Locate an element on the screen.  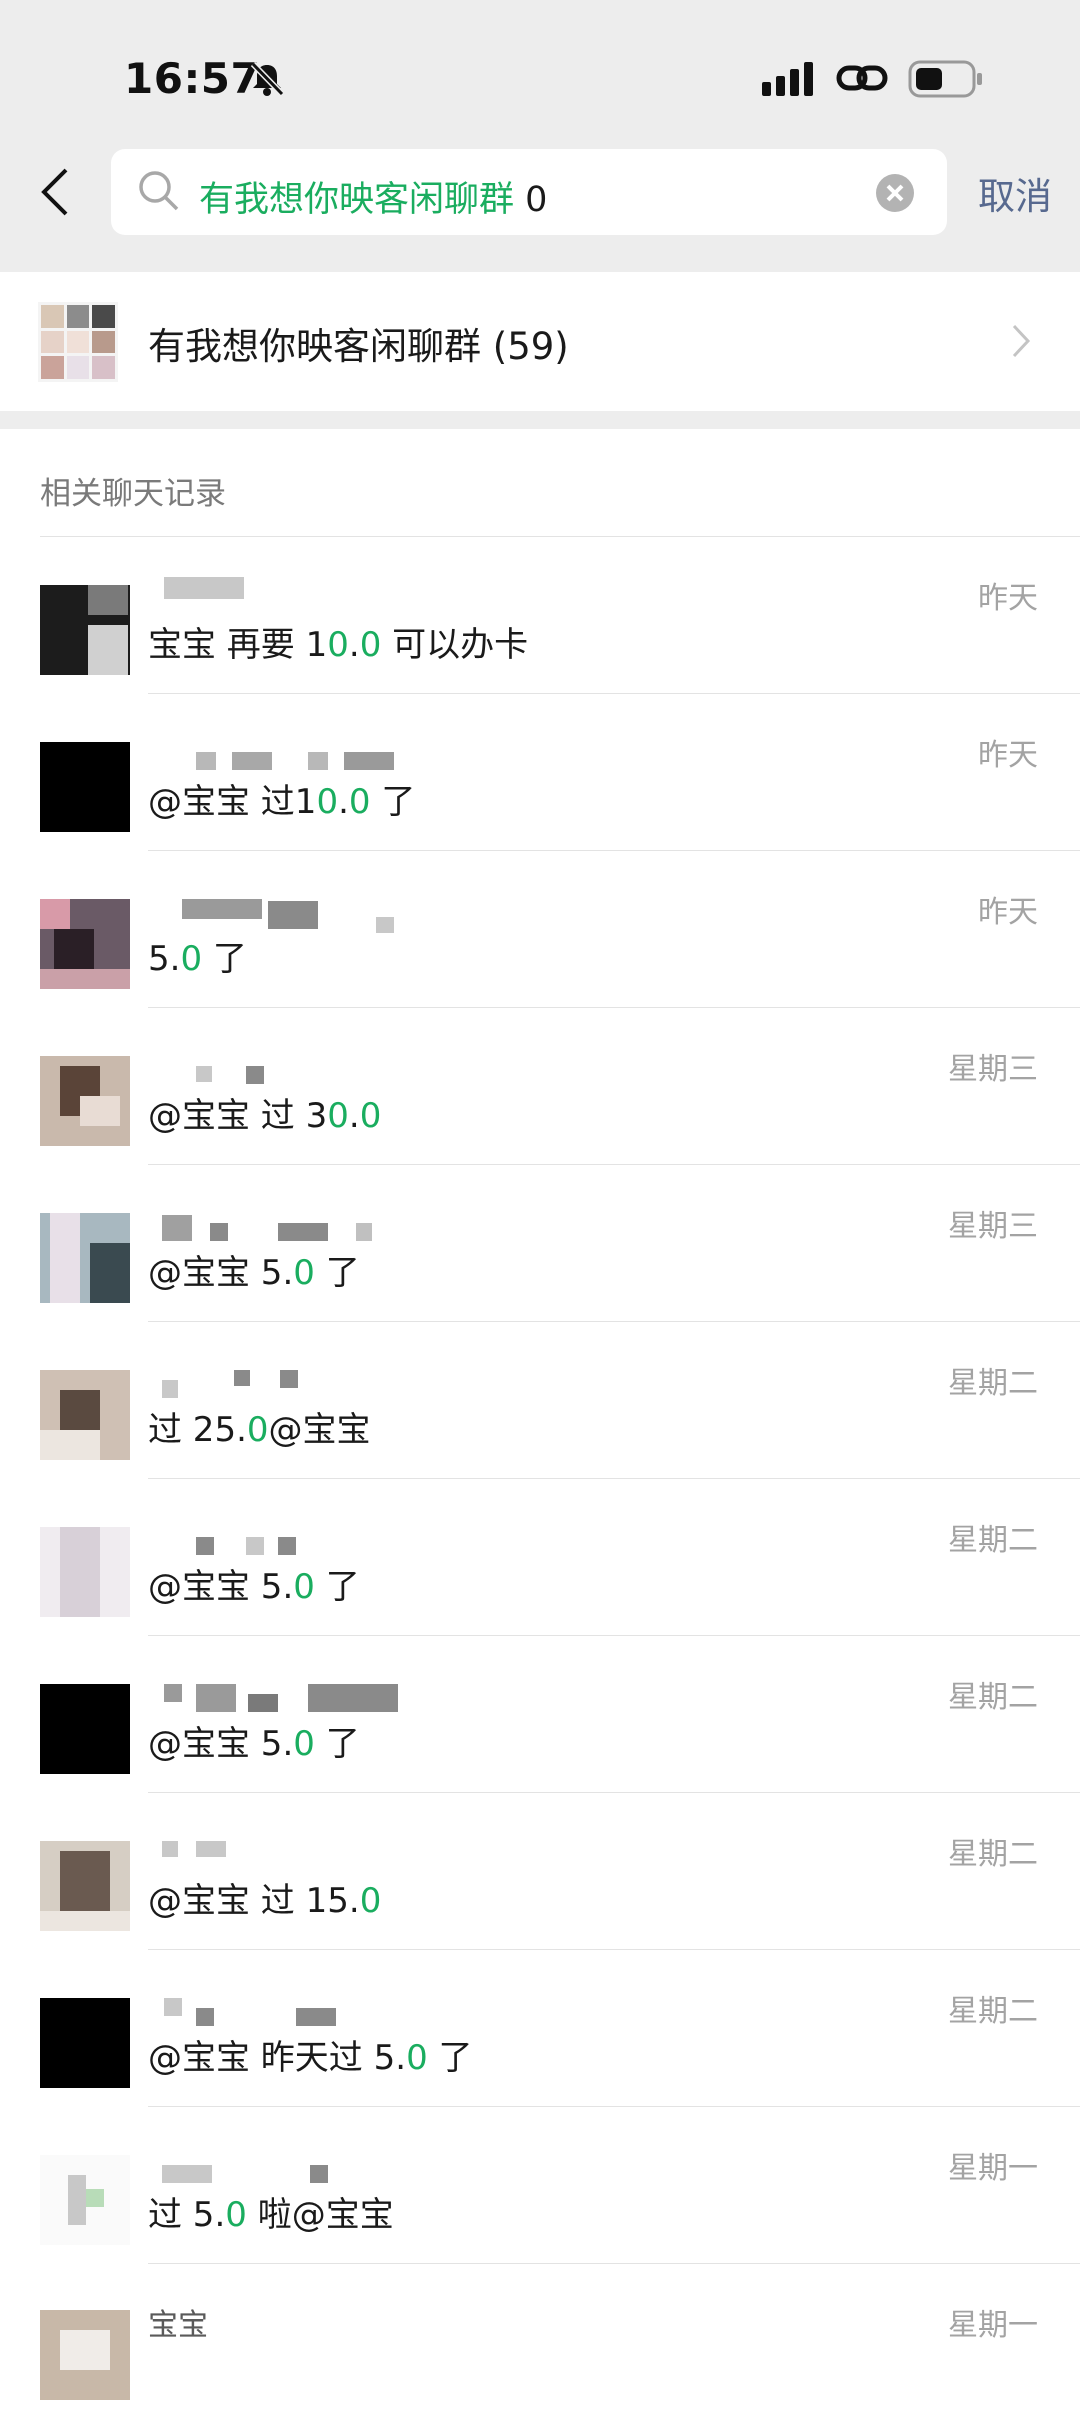
message-row: 5.0 了 昨天 is located at coordinates (540, 929).